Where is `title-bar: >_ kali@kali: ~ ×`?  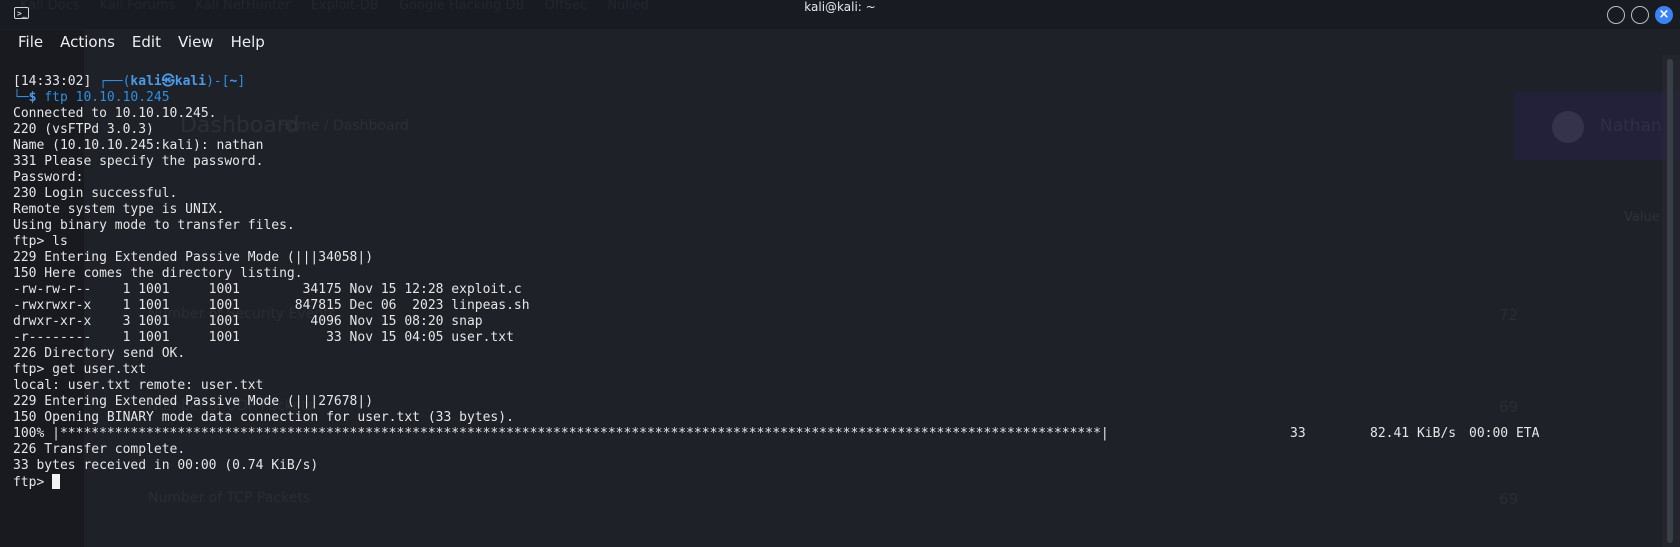 title-bar: >_ kali@kali: ~ × is located at coordinates (840, 14).